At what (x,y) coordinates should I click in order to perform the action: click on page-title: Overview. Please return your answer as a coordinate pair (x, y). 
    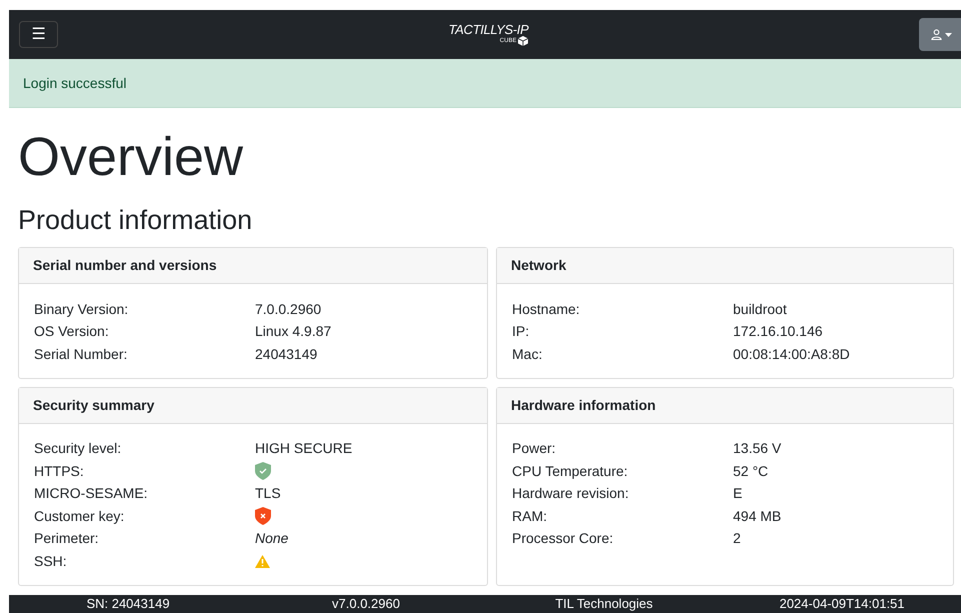
    Looking at the image, I should click on (131, 157).